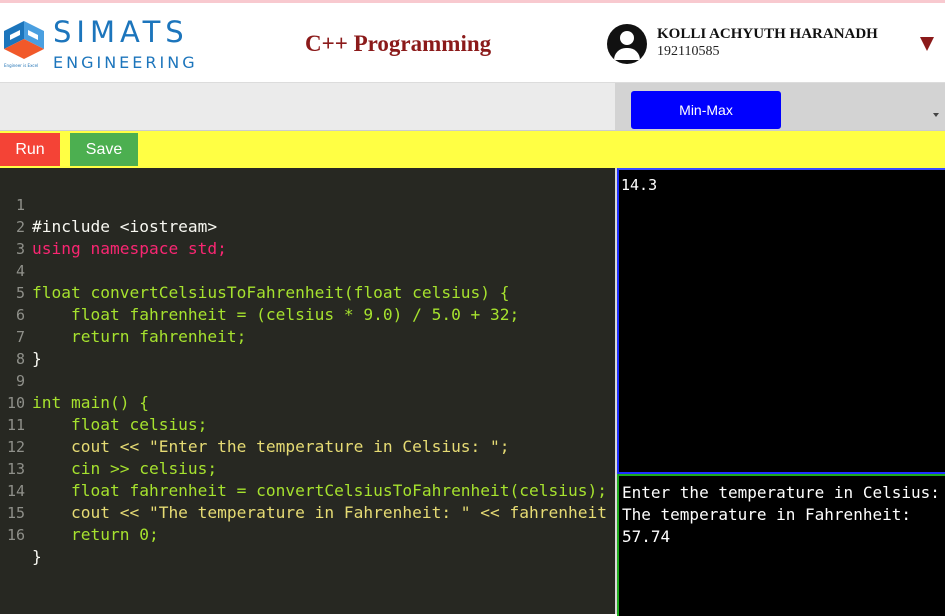  Describe the element at coordinates (767, 34) in the screenshot. I see `user-name: KOLLI ACHYUTH HARANADH` at that location.